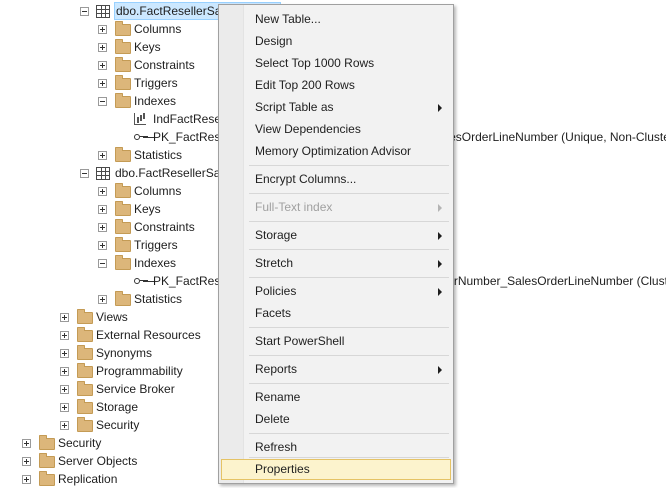 The image size is (666, 488). Describe the element at coordinates (103, 11) in the screenshot. I see `table-icon` at that location.